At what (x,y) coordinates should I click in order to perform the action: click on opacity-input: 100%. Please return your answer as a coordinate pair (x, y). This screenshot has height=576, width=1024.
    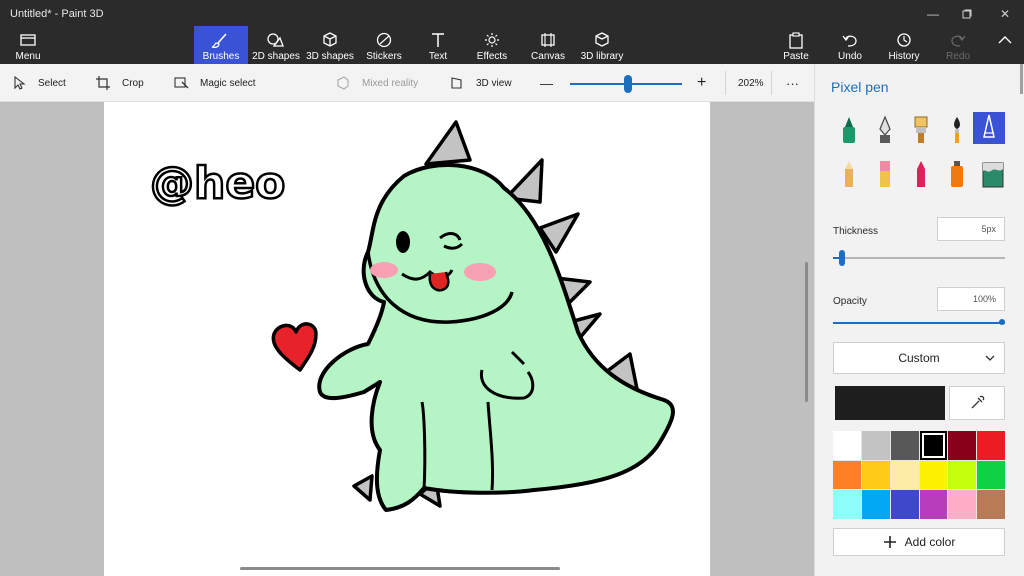
    Looking at the image, I should click on (971, 299).